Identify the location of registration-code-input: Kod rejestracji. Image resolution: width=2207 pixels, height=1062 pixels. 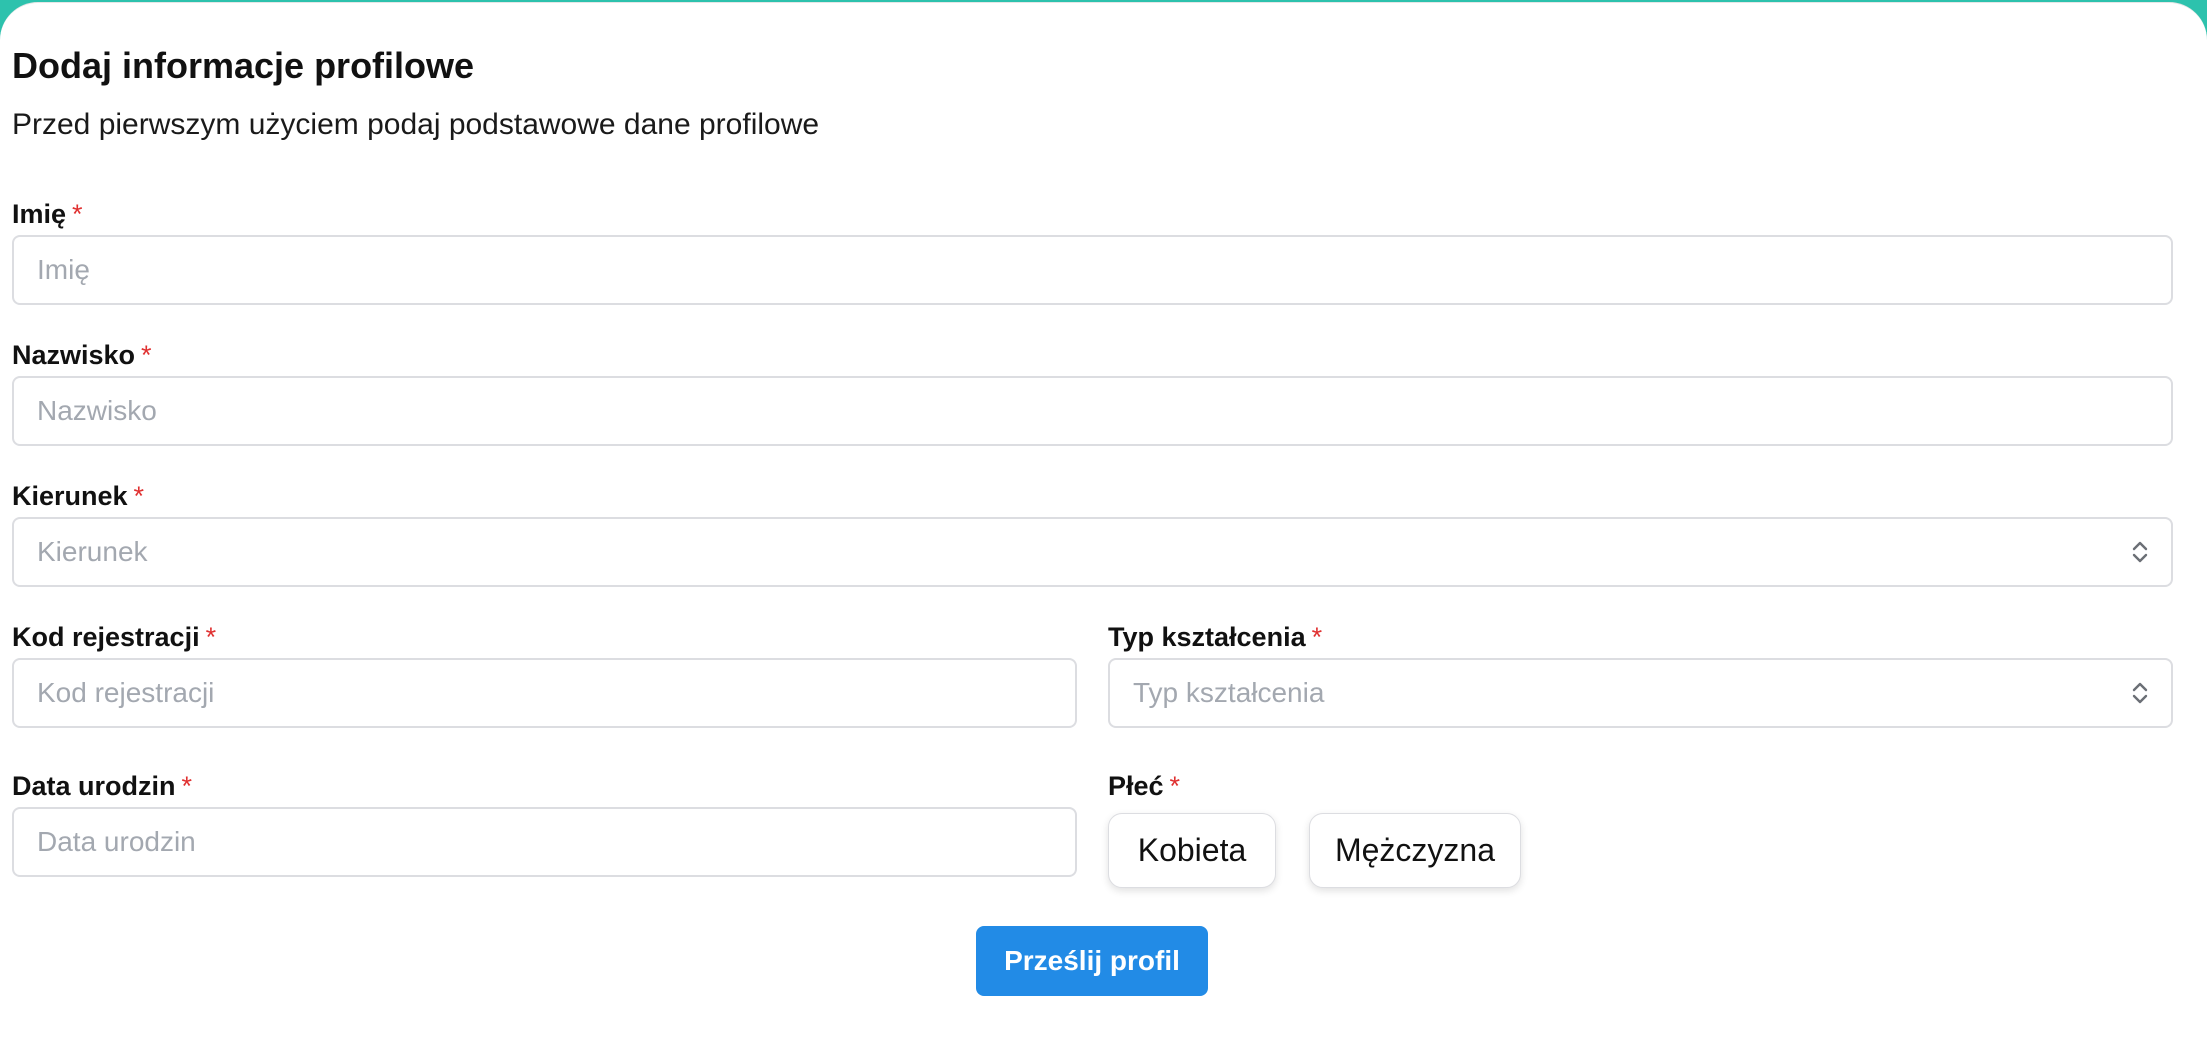
(544, 693).